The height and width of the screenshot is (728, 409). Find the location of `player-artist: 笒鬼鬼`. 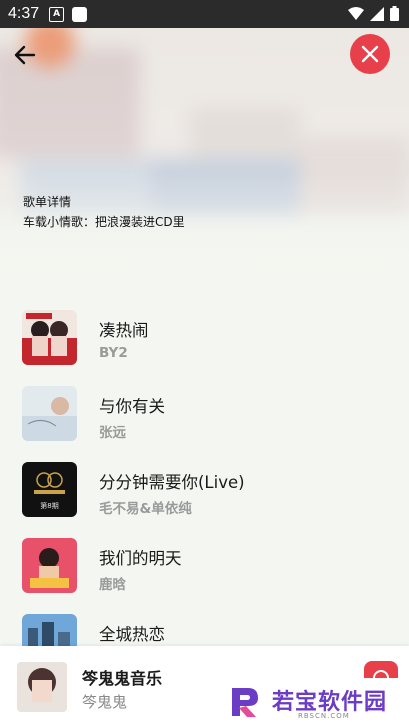

player-artist: 笒鬼鬼 is located at coordinates (105, 702).